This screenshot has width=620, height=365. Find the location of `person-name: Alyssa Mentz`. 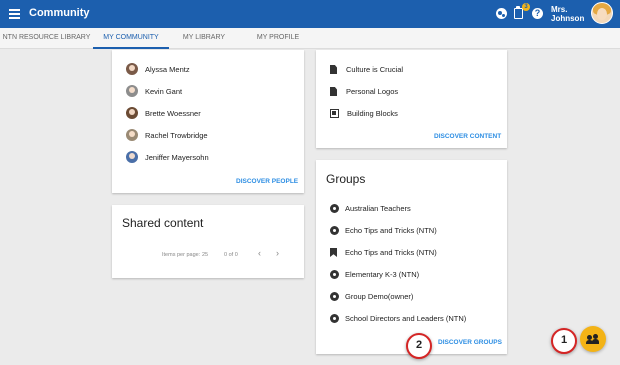

person-name: Alyssa Mentz is located at coordinates (167, 69).